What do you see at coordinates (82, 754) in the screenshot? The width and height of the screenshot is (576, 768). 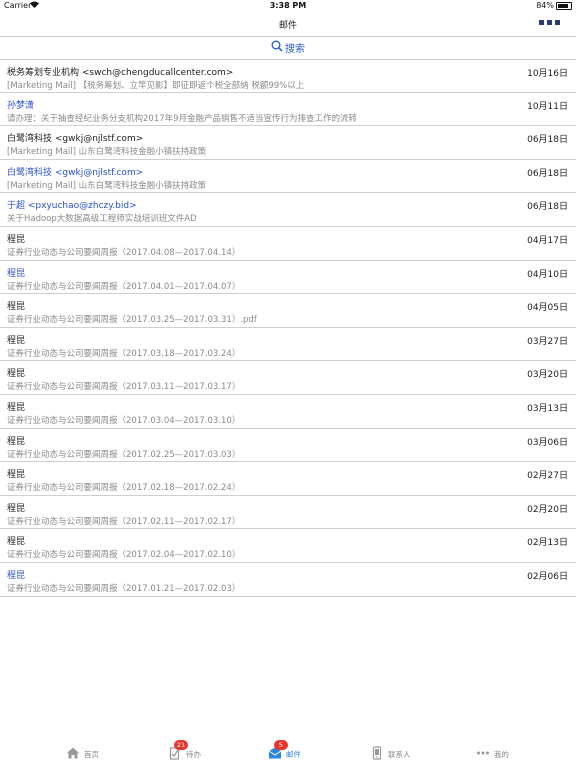 I see `tab-home: 首页` at bounding box center [82, 754].